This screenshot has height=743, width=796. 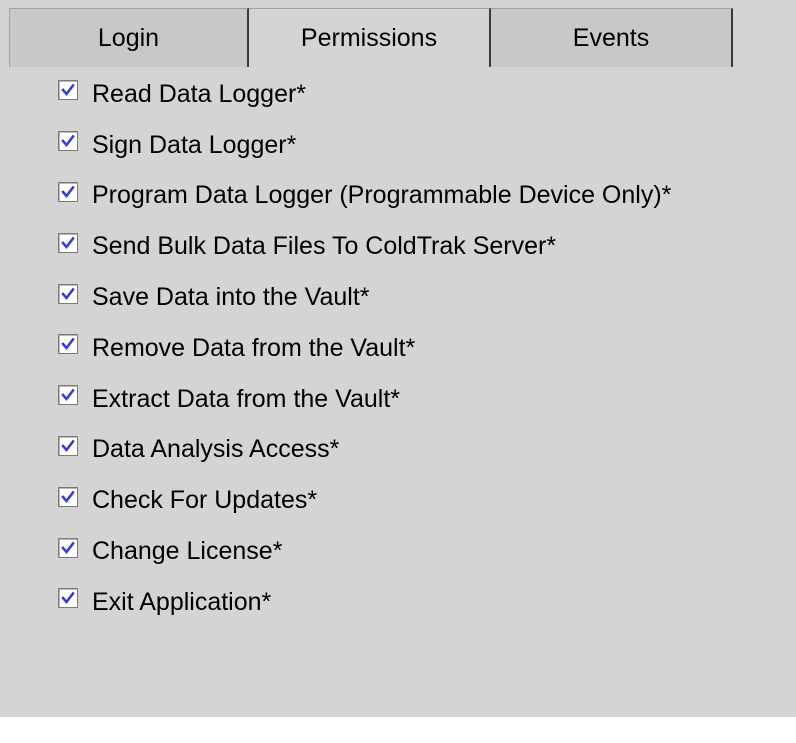 What do you see at coordinates (194, 144) in the screenshot?
I see `permission-label: Sign Data Logger*` at bounding box center [194, 144].